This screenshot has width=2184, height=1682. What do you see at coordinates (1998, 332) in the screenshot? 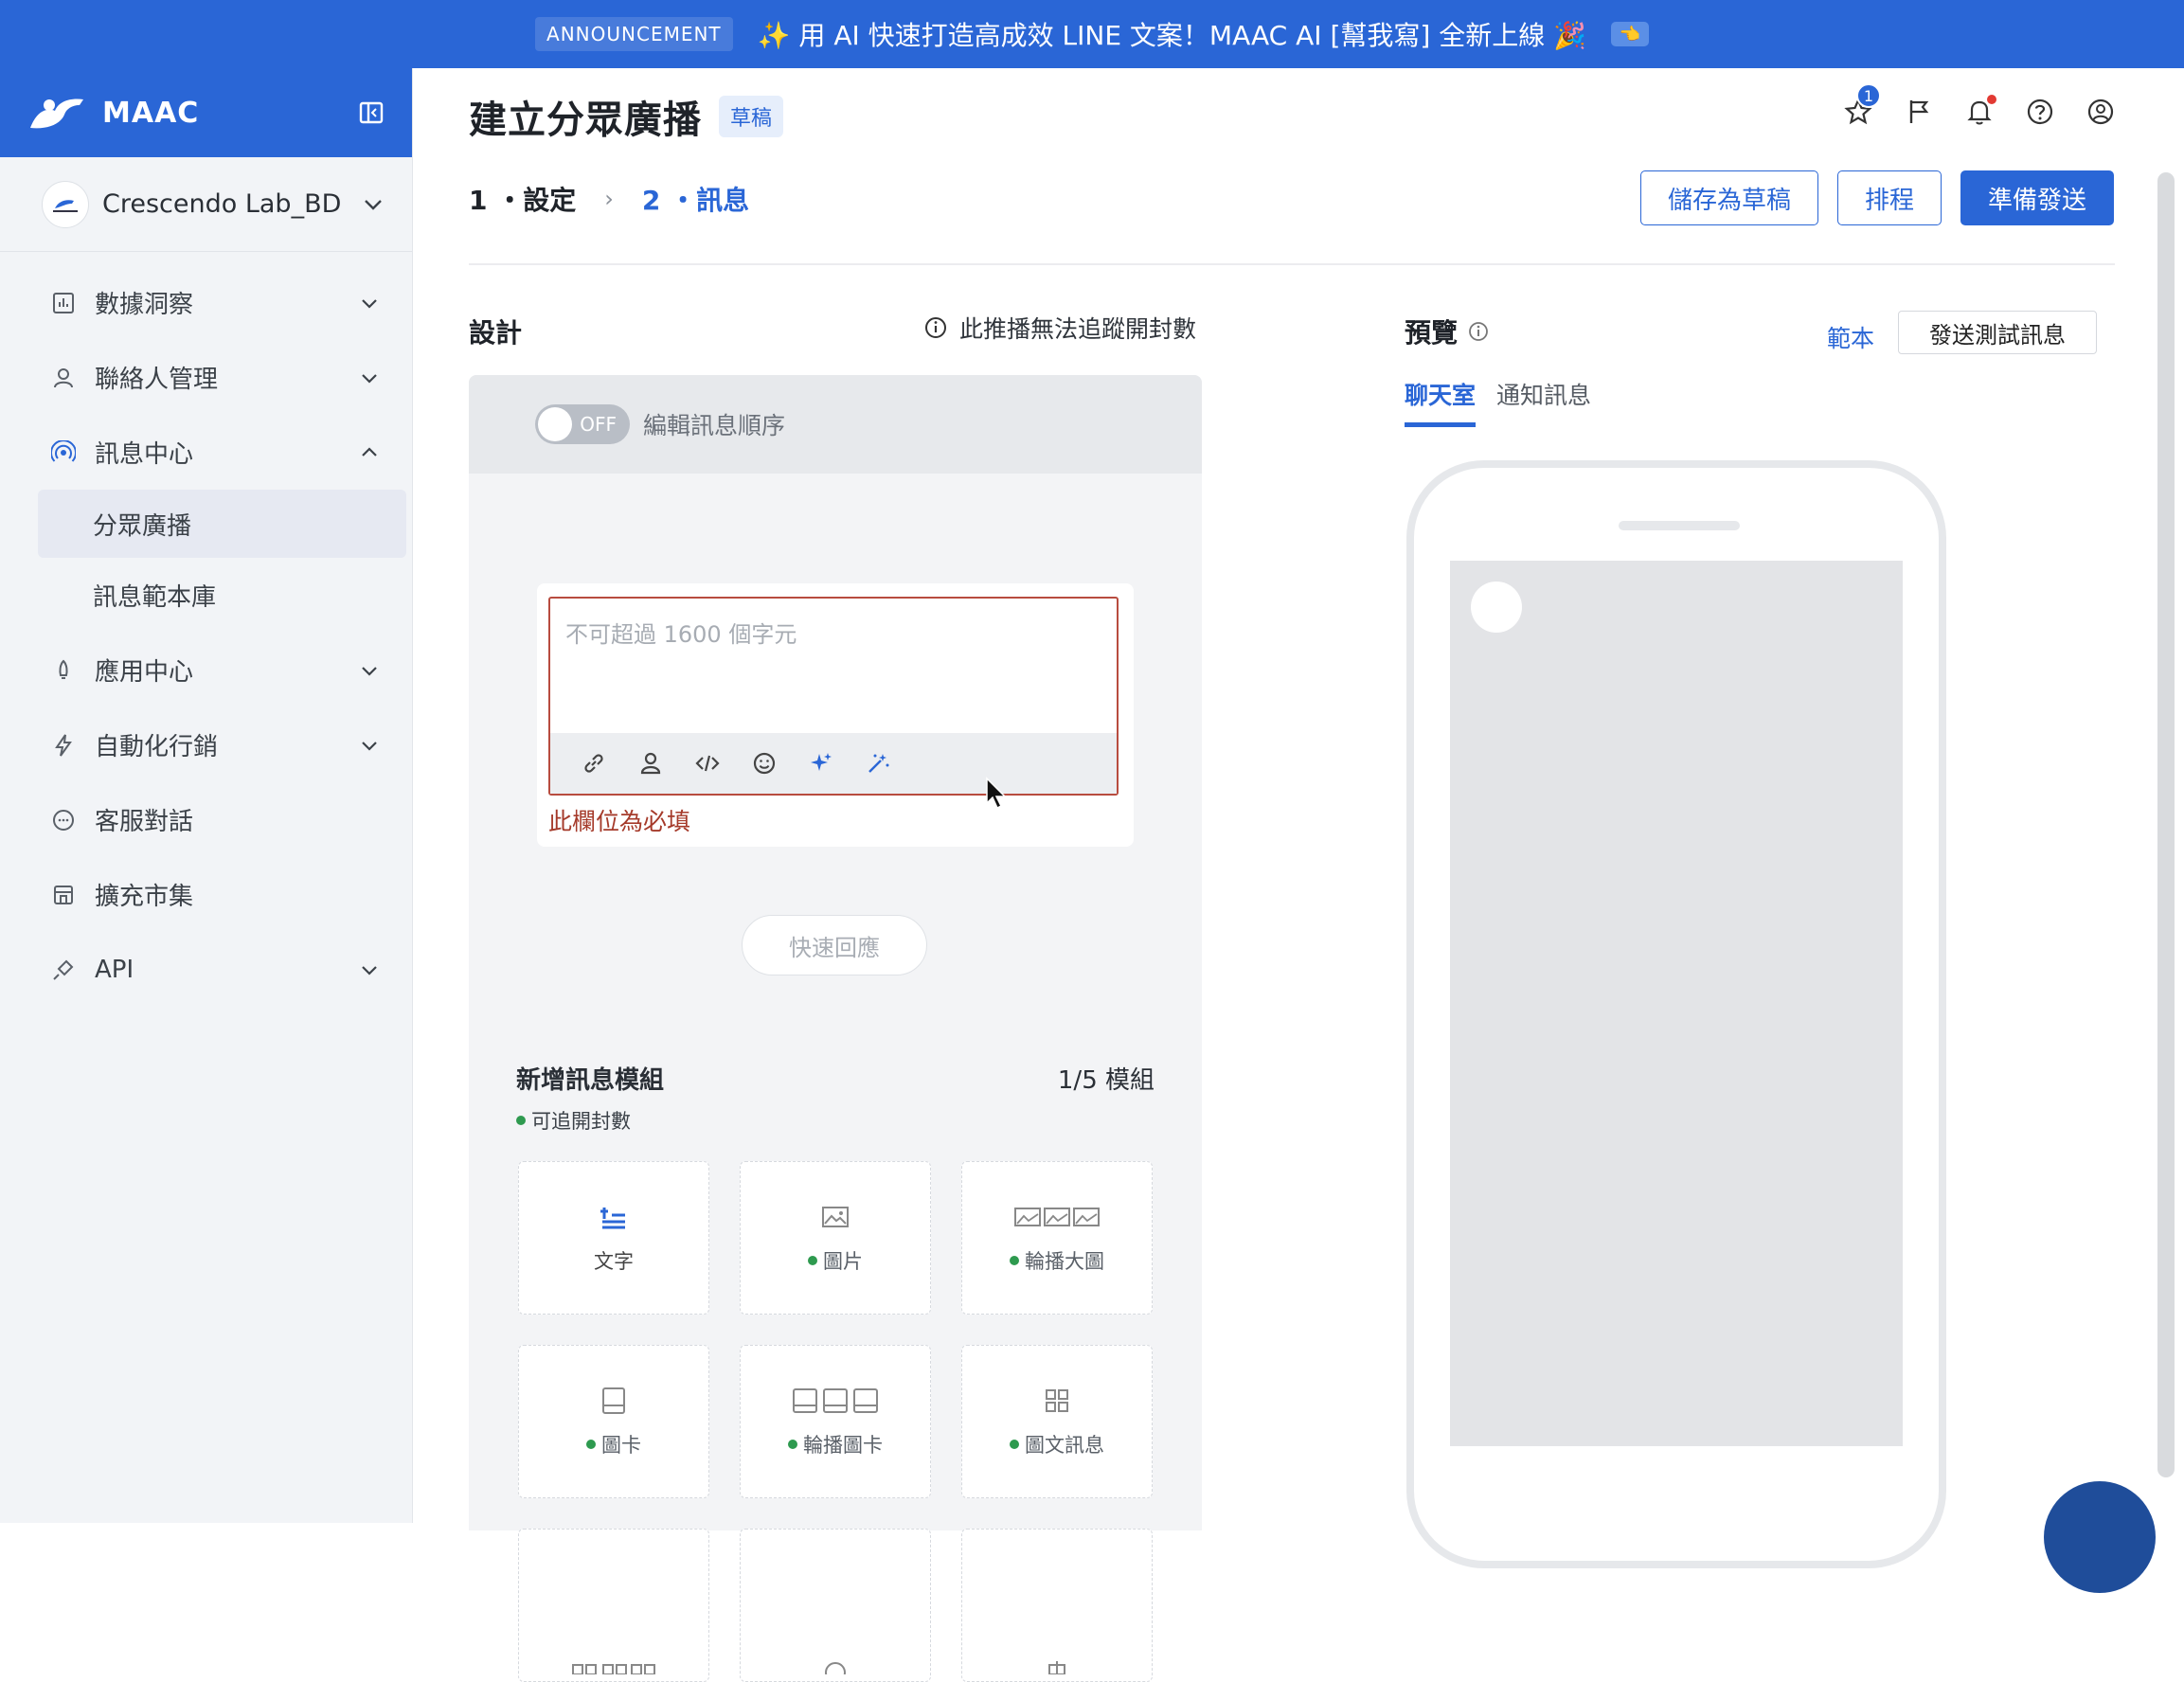
I see `send-test-button: 發送測試訊息` at bounding box center [1998, 332].